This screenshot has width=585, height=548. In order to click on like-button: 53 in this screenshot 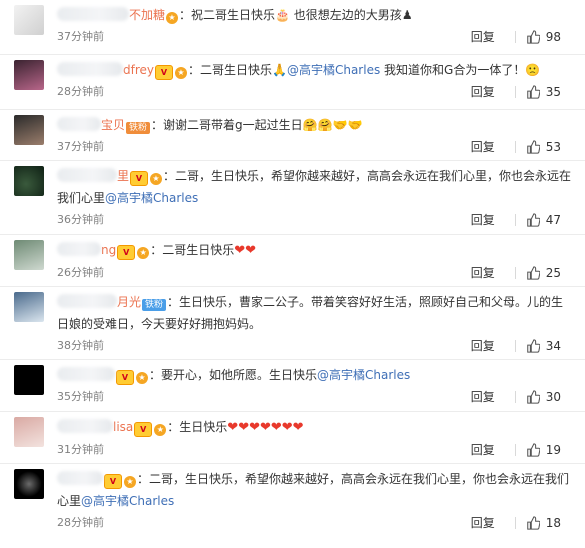, I will do `click(543, 147)`.